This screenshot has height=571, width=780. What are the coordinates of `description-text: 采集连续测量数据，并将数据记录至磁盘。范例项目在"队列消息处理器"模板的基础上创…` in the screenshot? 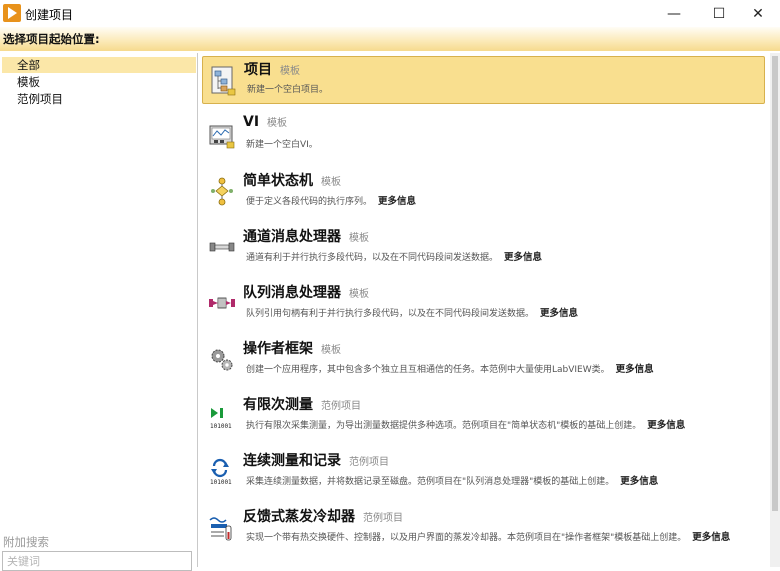 It's located at (430, 482).